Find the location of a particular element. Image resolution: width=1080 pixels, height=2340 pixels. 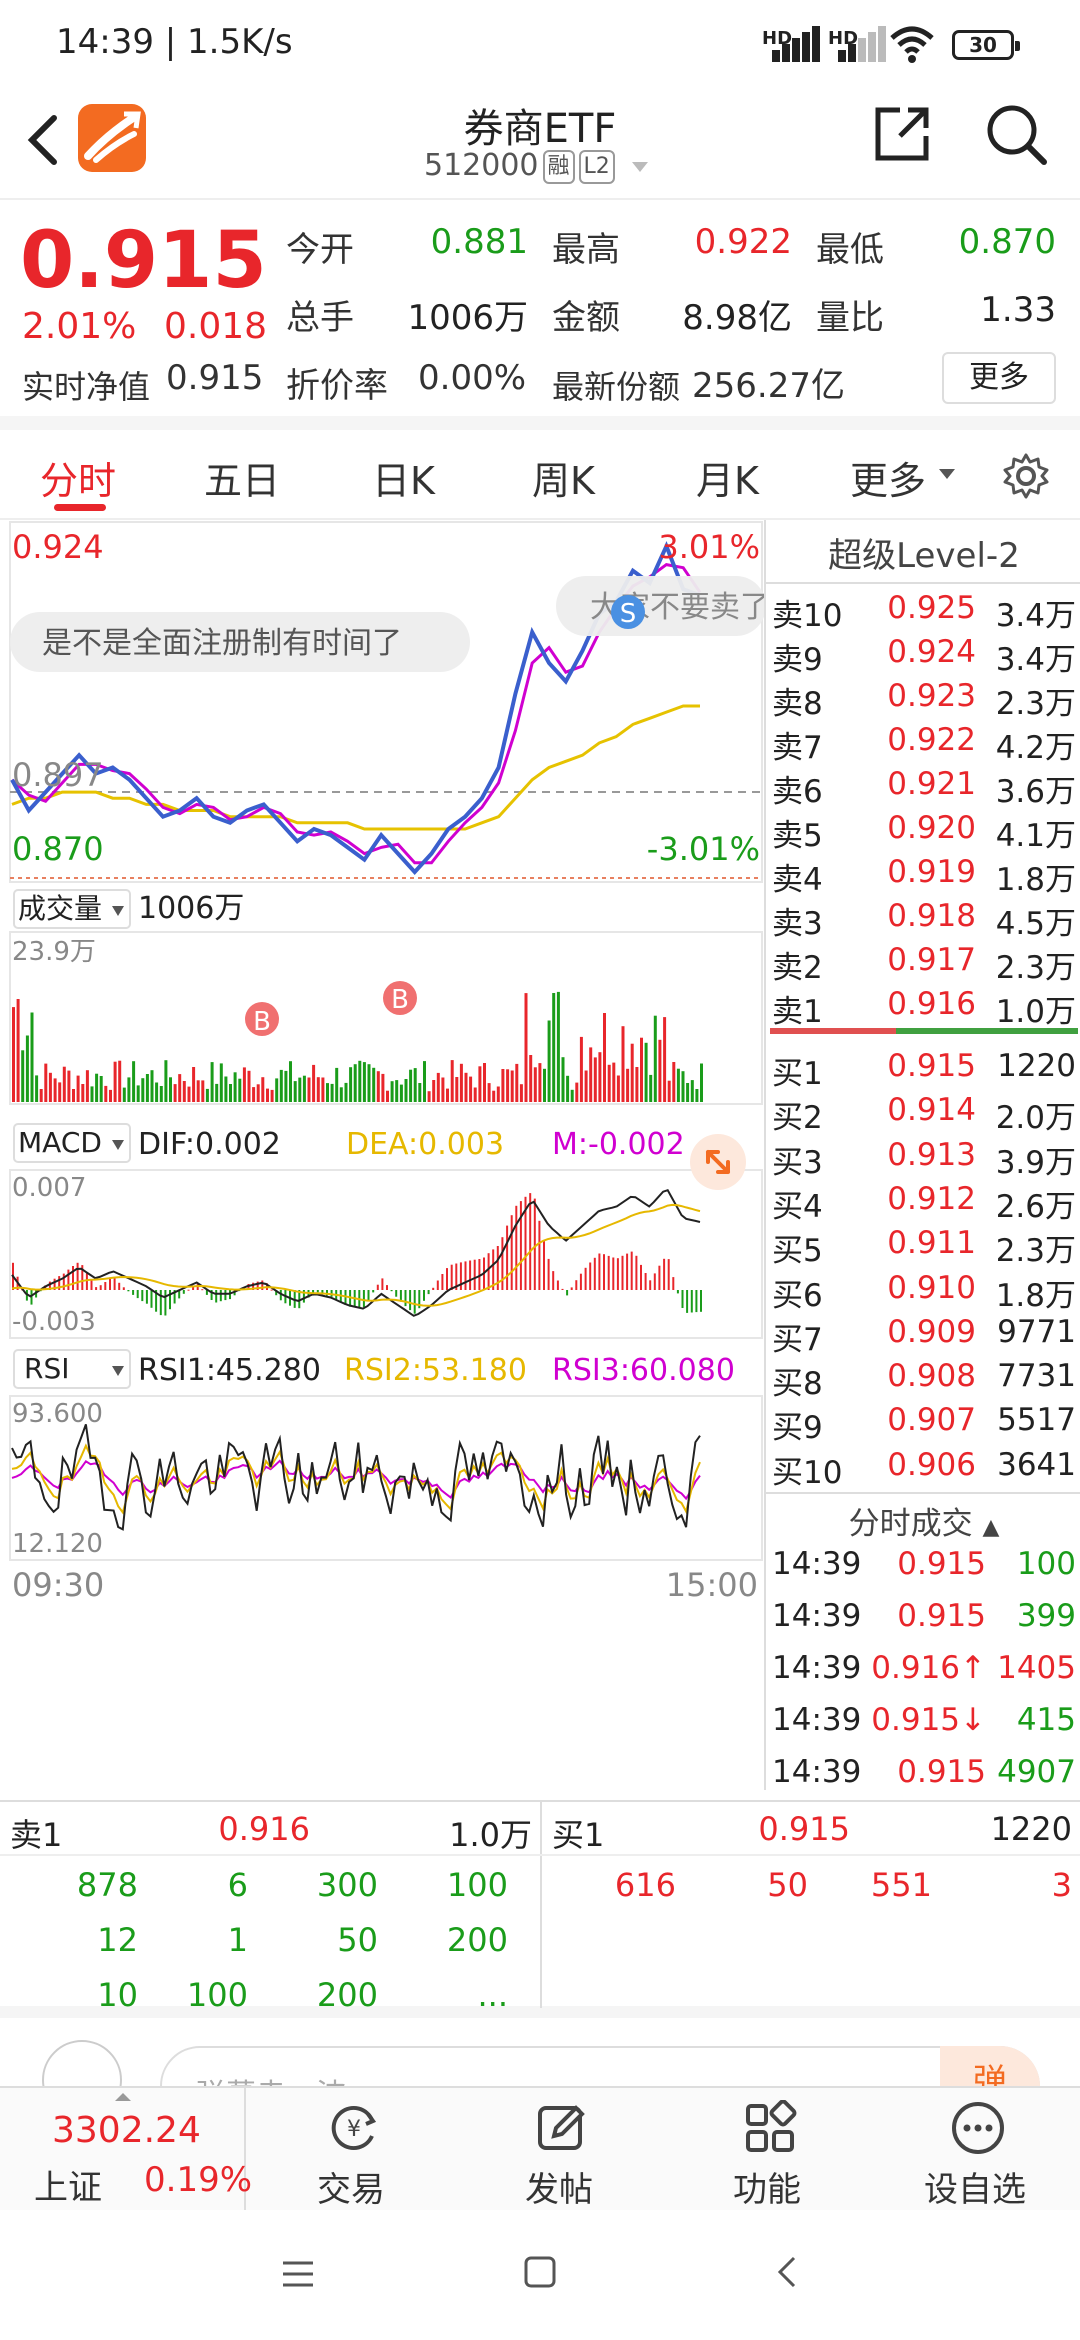

bid-row: 买8 0.908 7731 is located at coordinates (923, 1380).